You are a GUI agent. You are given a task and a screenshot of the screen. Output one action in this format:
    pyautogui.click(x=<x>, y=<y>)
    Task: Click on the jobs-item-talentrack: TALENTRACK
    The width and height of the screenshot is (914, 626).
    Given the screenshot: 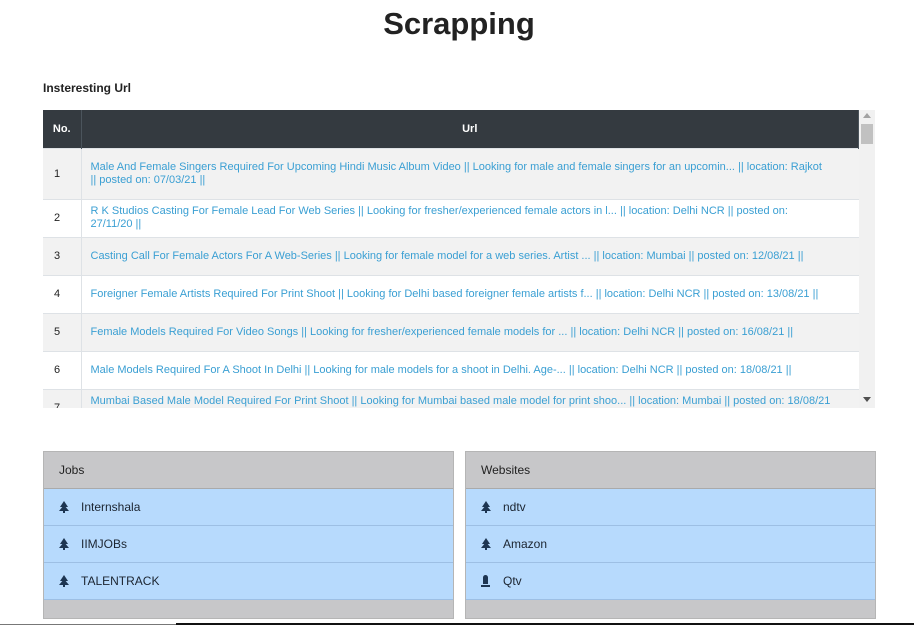 What is the action you would take?
    pyautogui.click(x=248, y=581)
    